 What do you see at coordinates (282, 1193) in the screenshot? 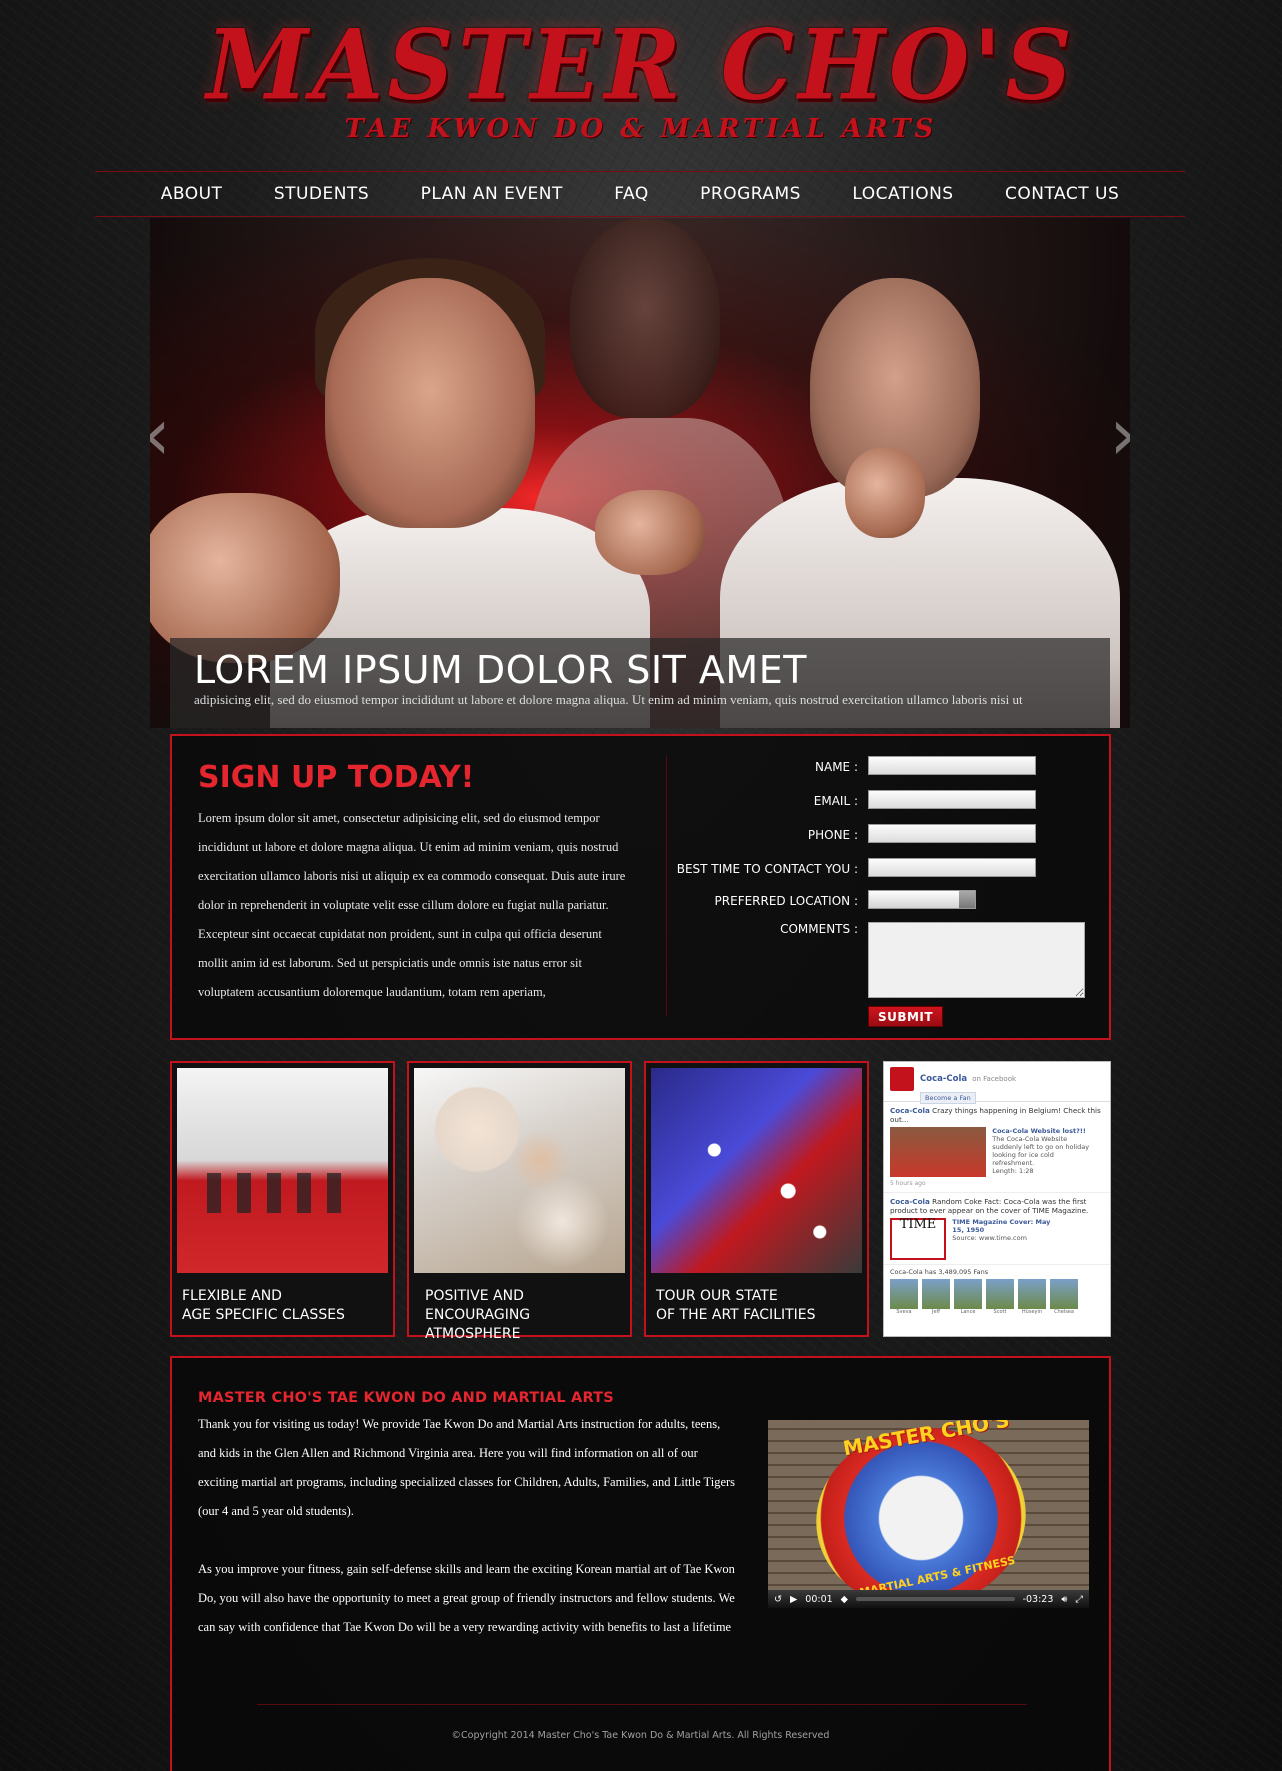
I see `card-image-students` at bounding box center [282, 1193].